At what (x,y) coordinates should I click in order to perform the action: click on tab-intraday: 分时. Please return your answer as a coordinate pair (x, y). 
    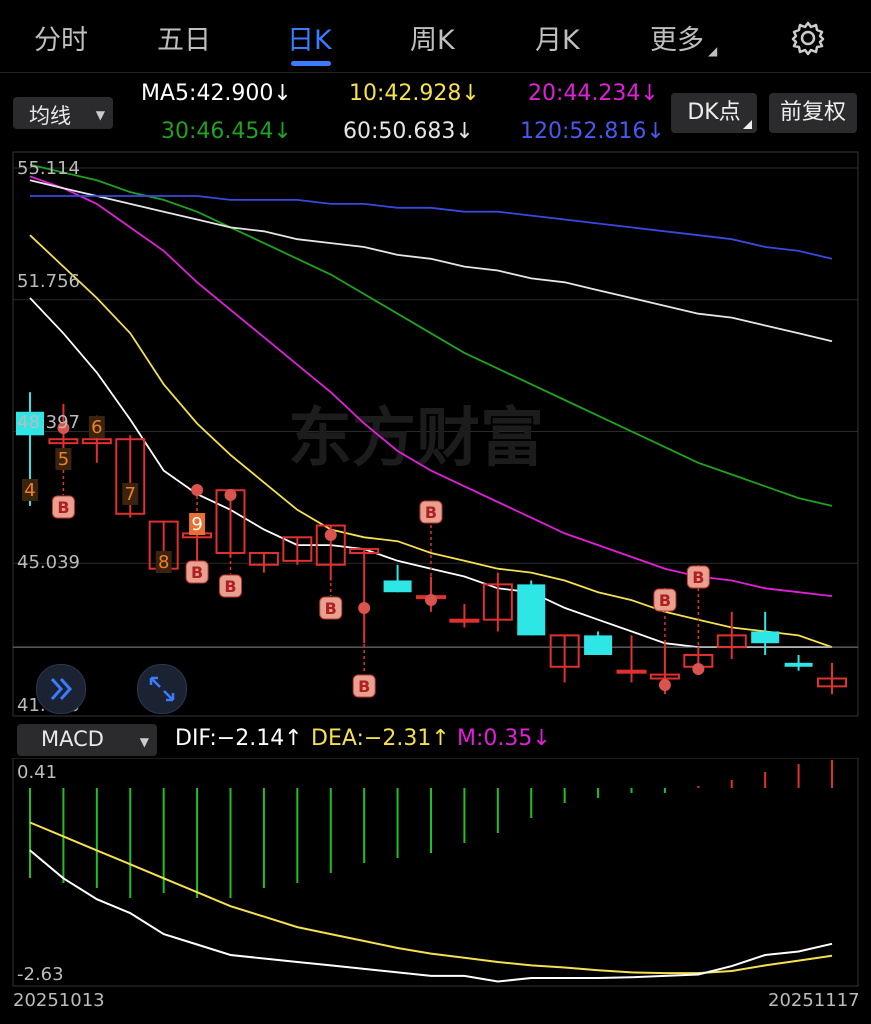
    Looking at the image, I should click on (61, 37).